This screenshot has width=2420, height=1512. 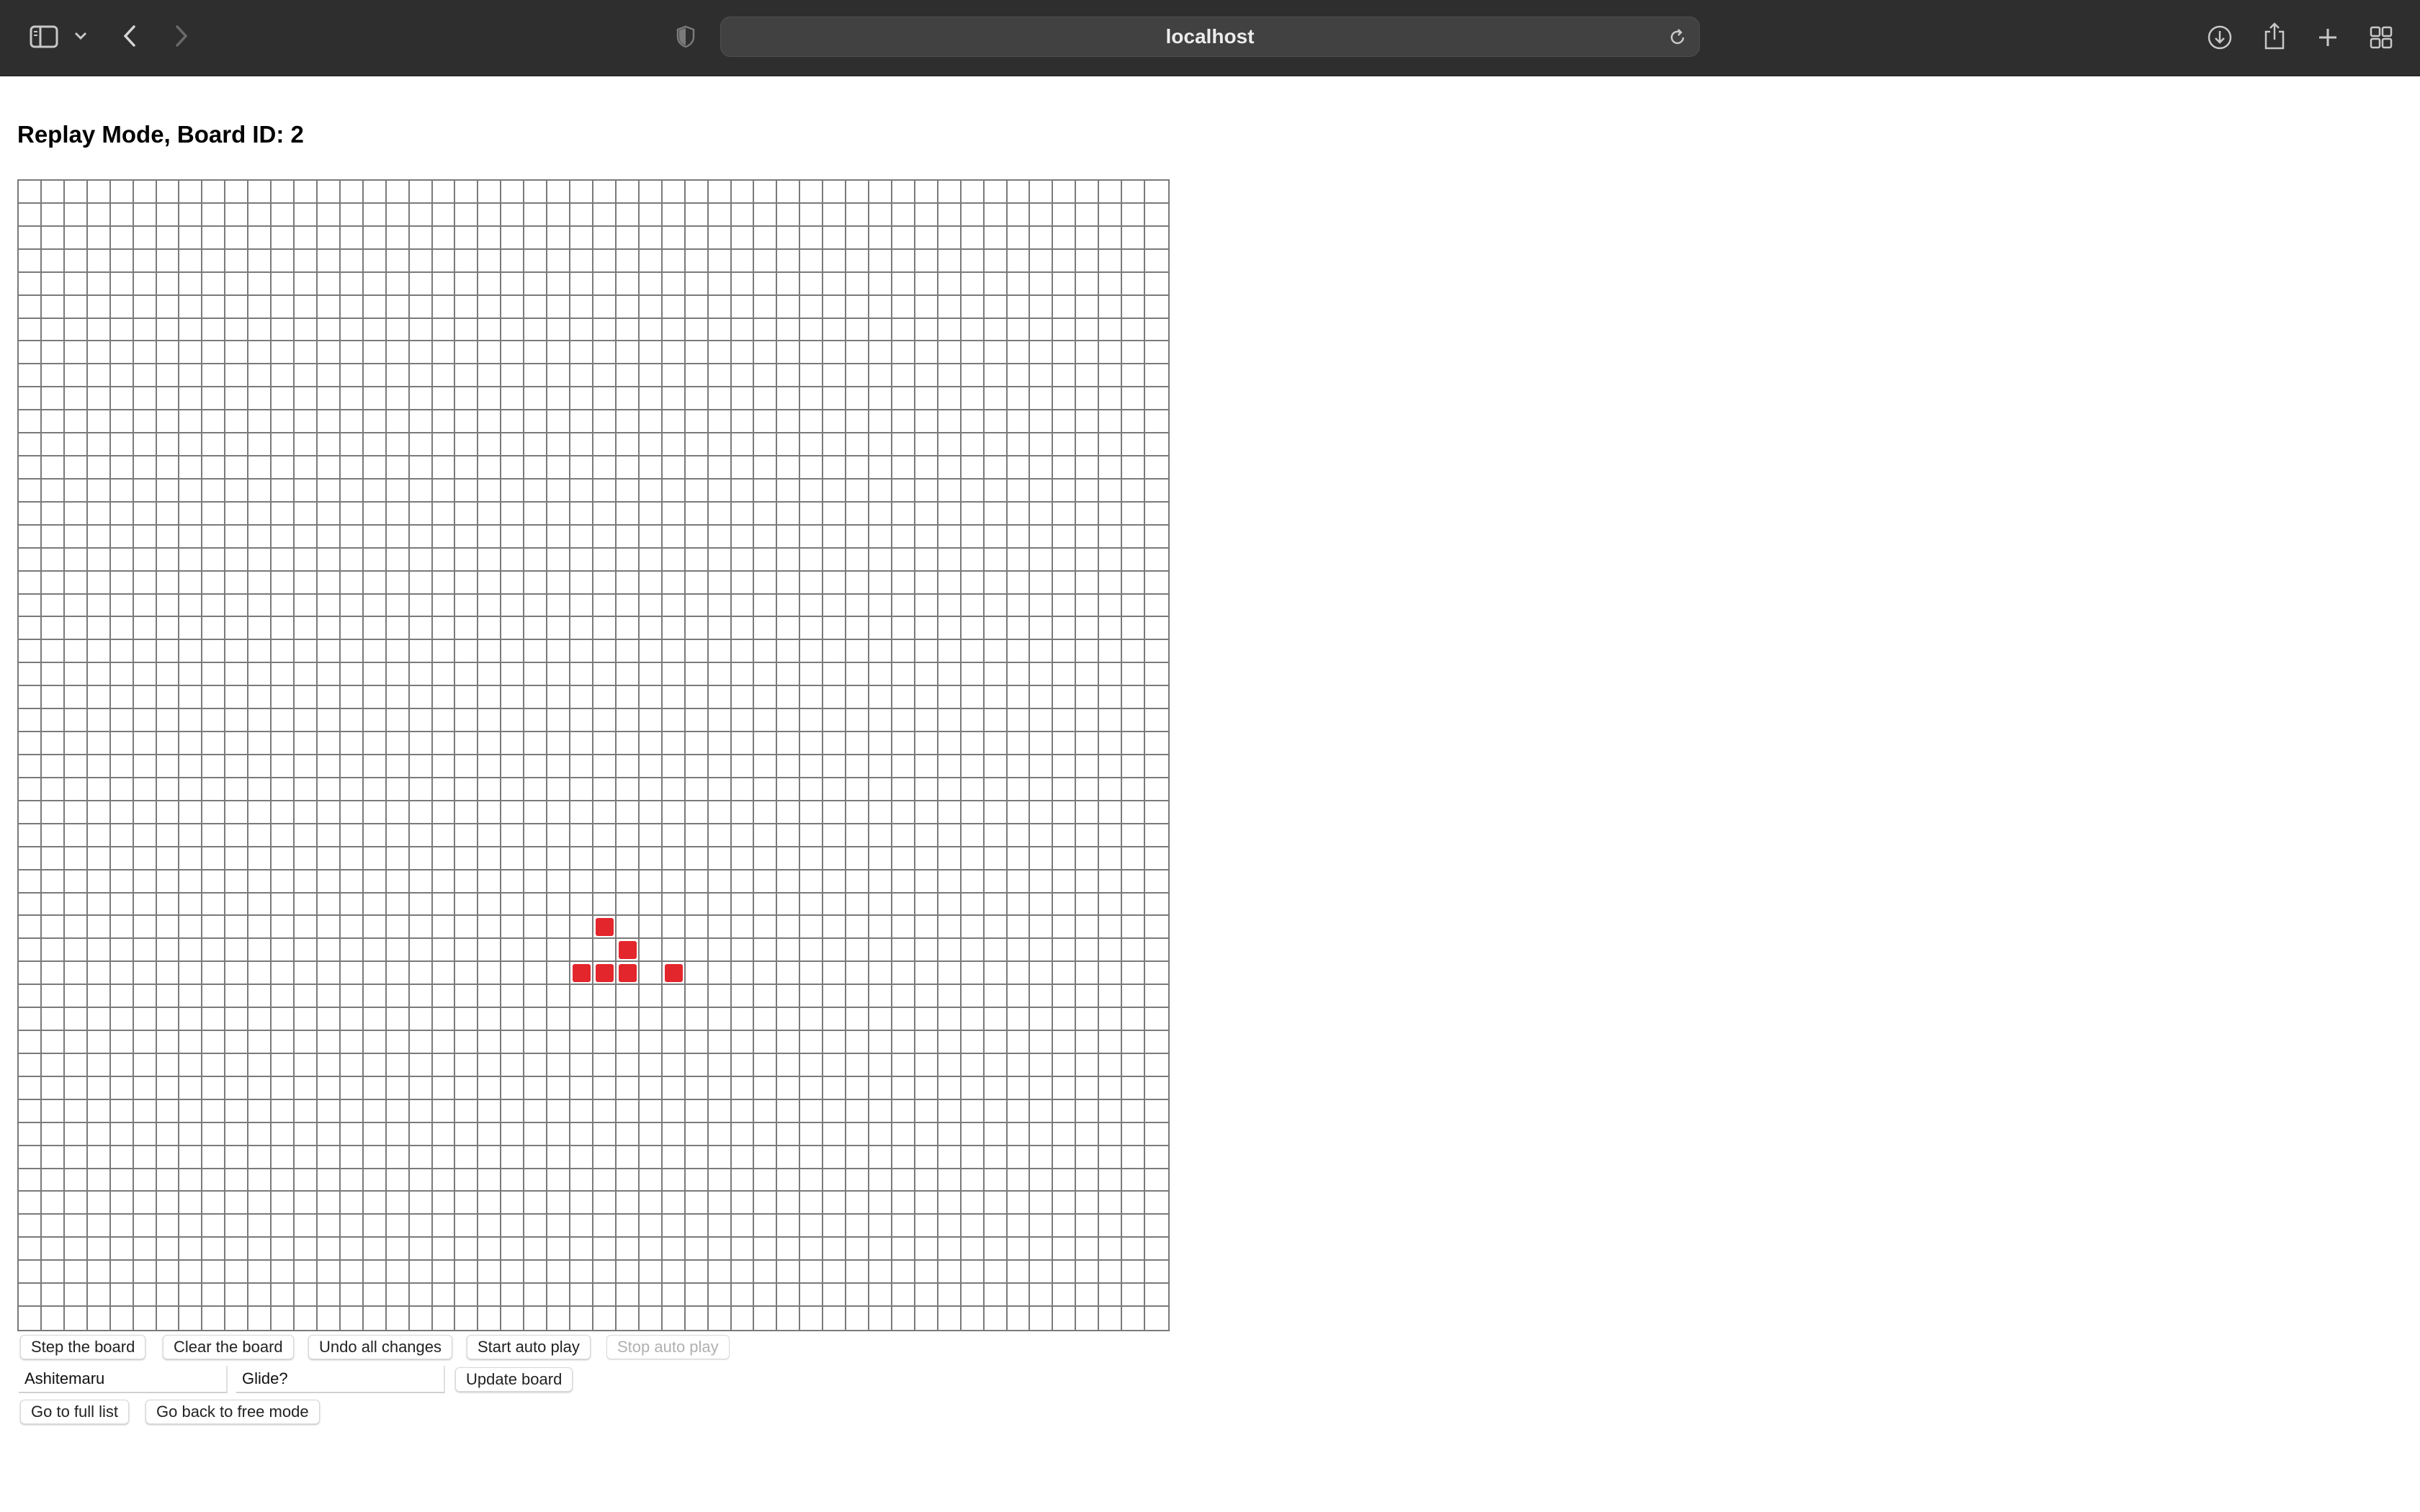 I want to click on board-cell-alive, so click(x=605, y=974).